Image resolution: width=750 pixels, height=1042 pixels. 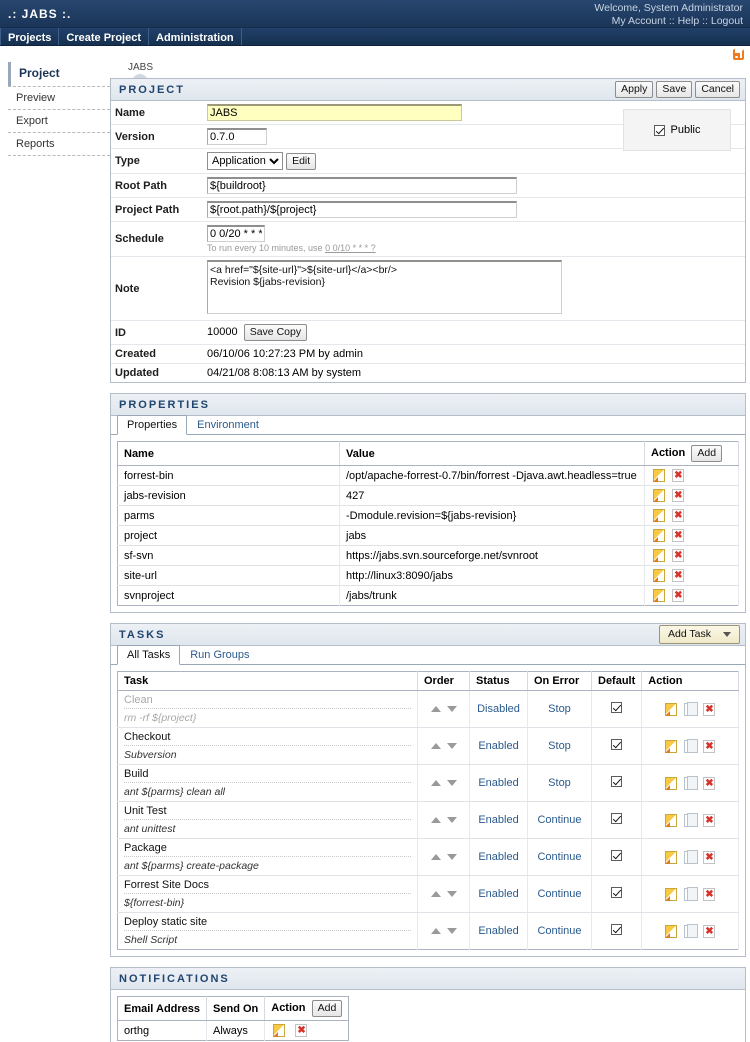 I want to click on version-input, so click(x=237, y=136).